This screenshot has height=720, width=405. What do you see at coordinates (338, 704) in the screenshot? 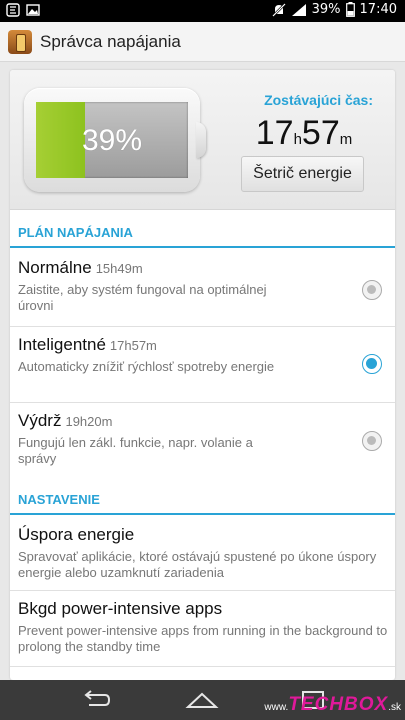
I see `watermark-brand: TECHBOX` at bounding box center [338, 704].